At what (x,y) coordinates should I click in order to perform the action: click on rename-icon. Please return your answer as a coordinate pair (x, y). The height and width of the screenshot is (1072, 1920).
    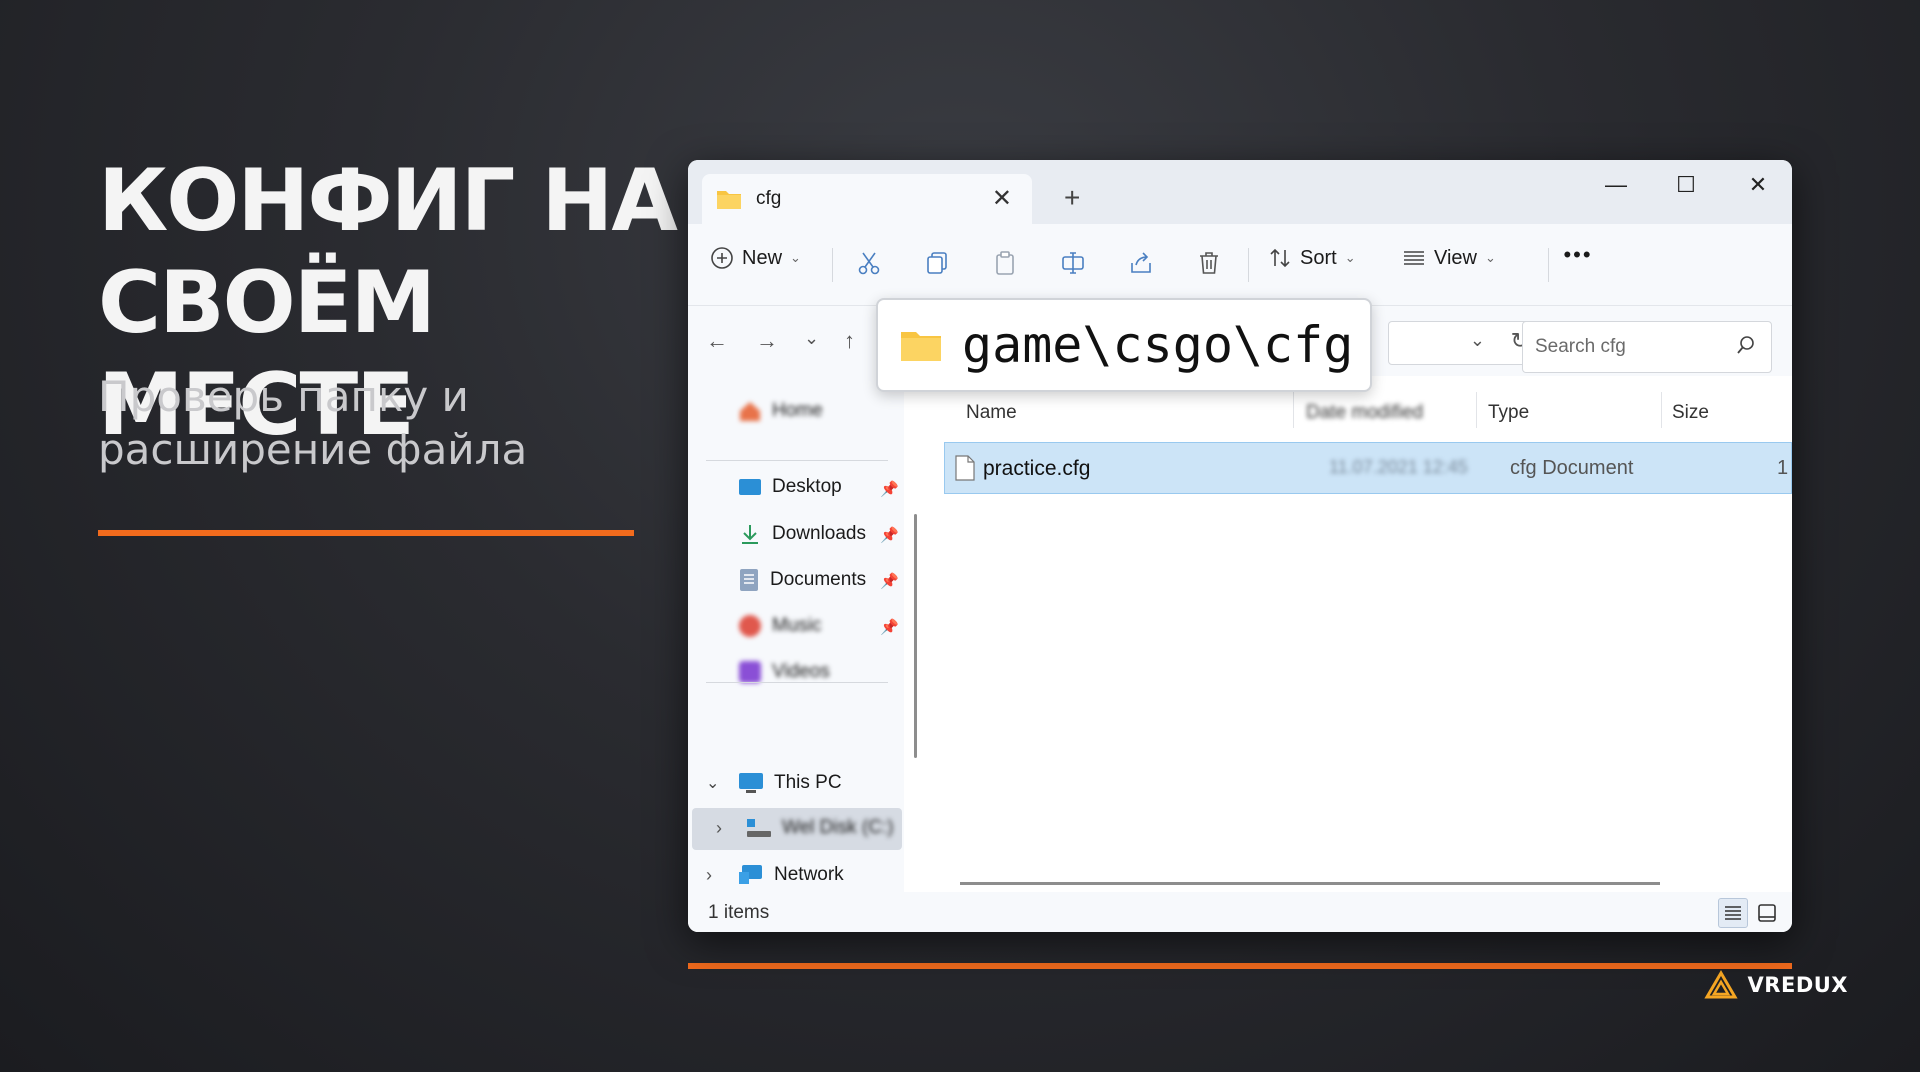
    Looking at the image, I should click on (1073, 263).